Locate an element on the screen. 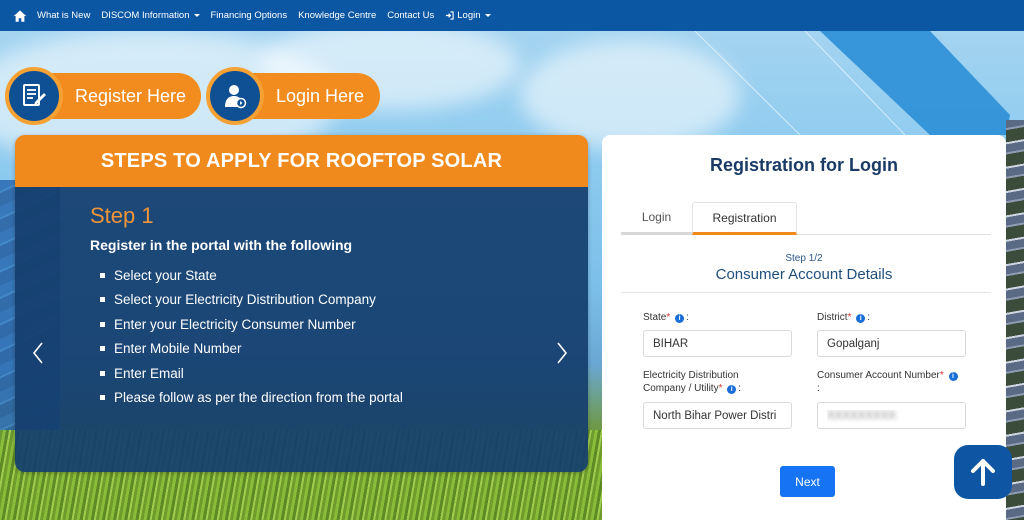  tabs: Login Registration is located at coordinates (806, 218).